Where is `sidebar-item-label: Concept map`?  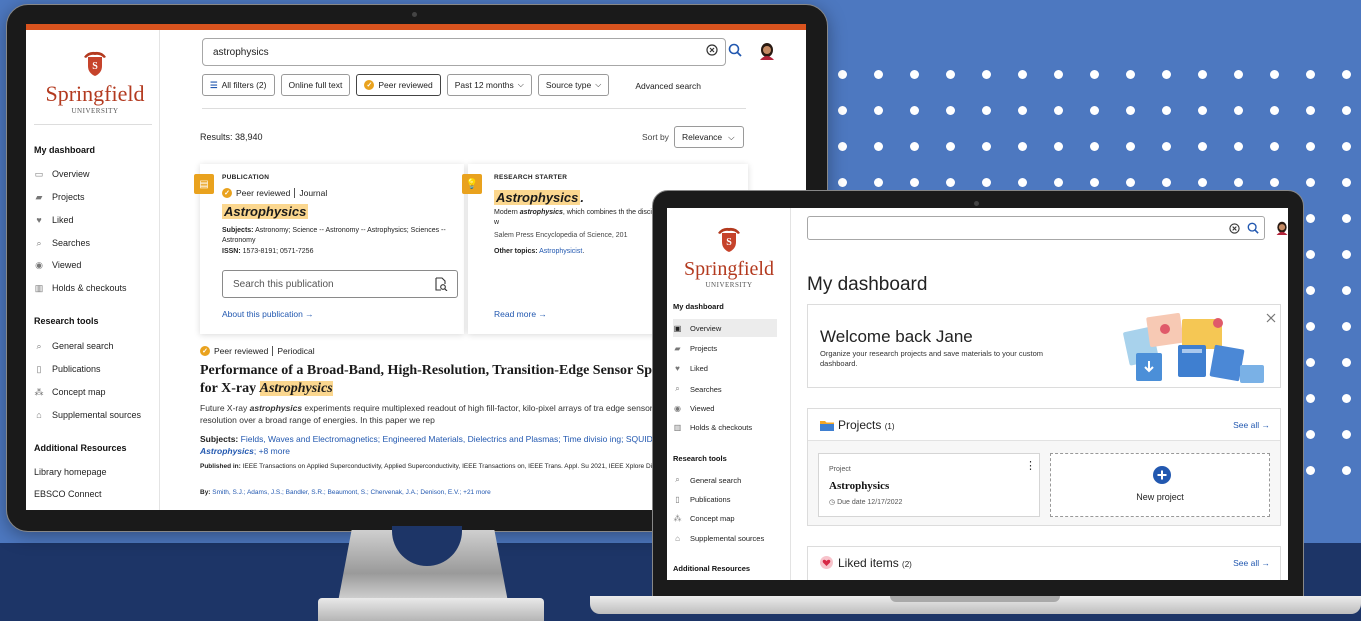 sidebar-item-label: Concept map is located at coordinates (79, 392).